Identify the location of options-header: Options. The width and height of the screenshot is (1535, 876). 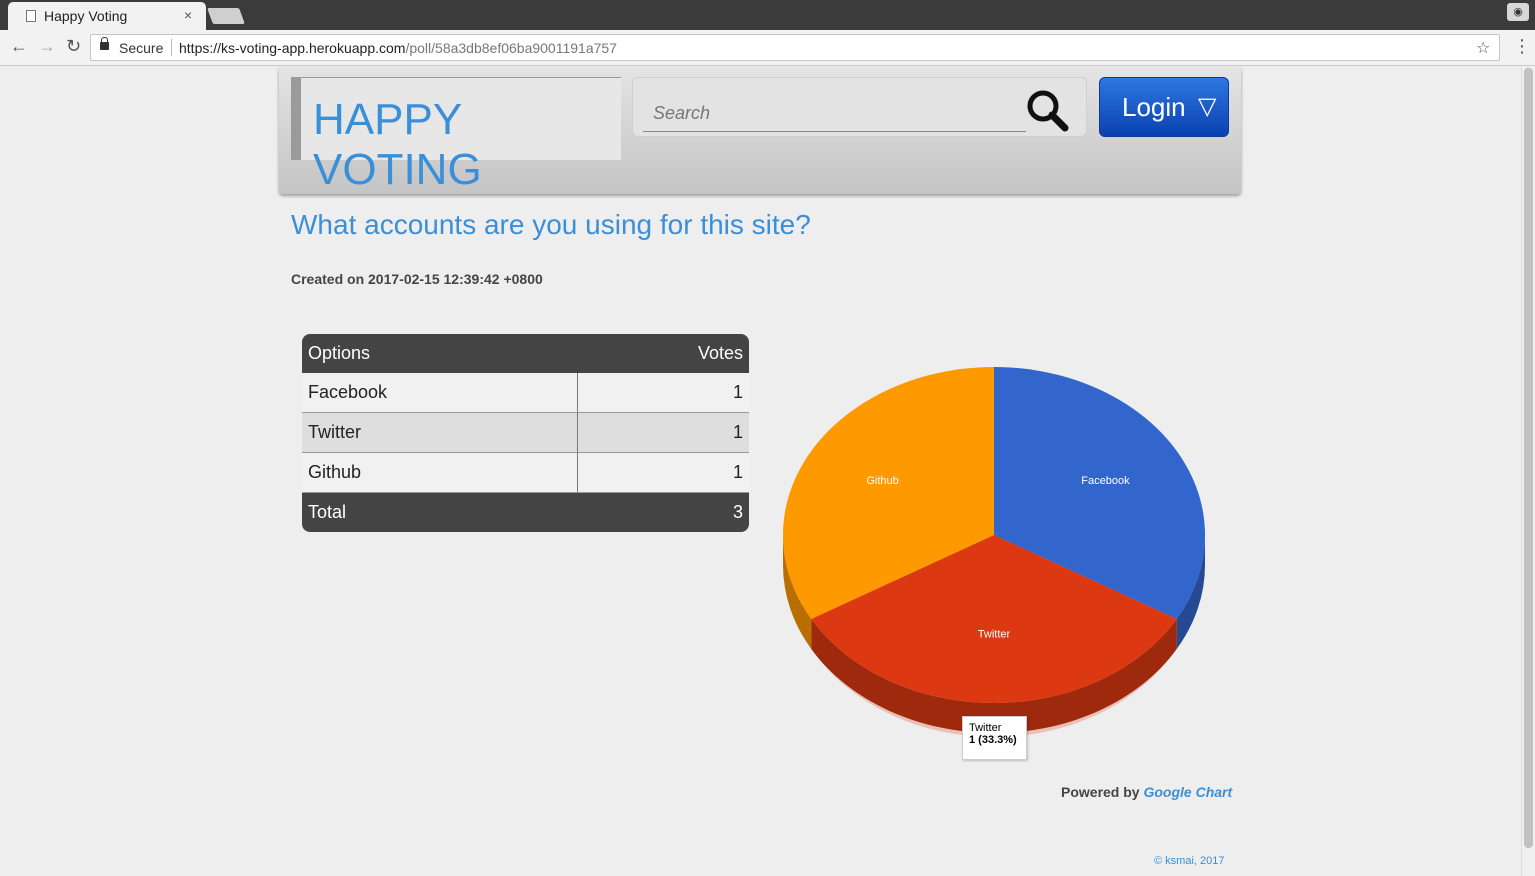
(439, 353).